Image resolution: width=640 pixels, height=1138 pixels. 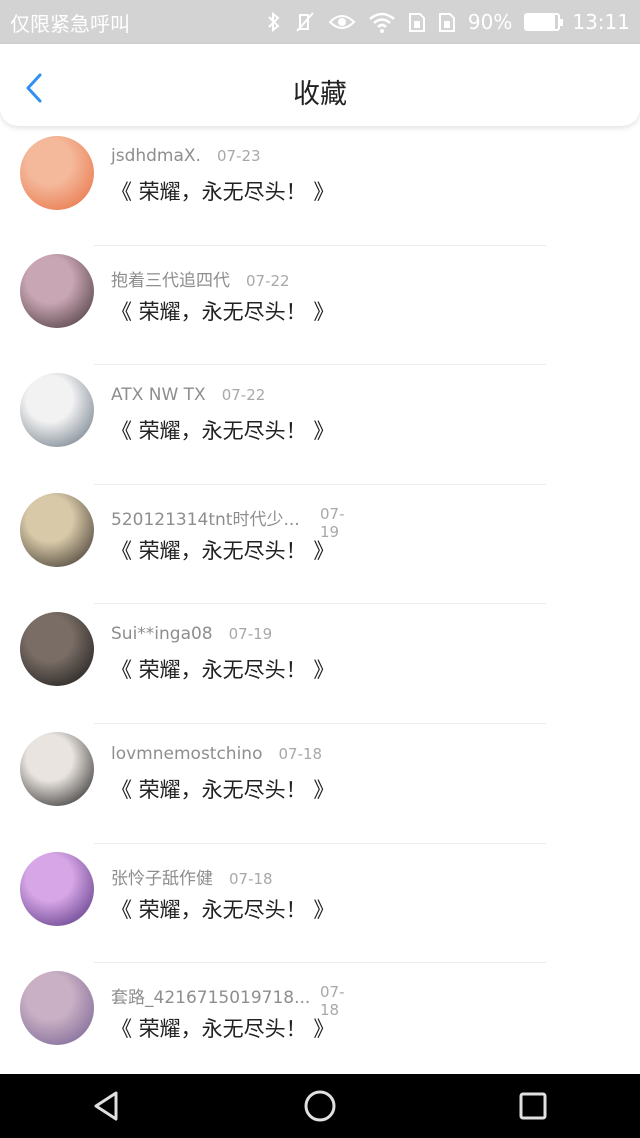 I want to click on list-item: Sui**inga08 07-19 《 荣耀，永无尽头！ 》, so click(x=320, y=664).